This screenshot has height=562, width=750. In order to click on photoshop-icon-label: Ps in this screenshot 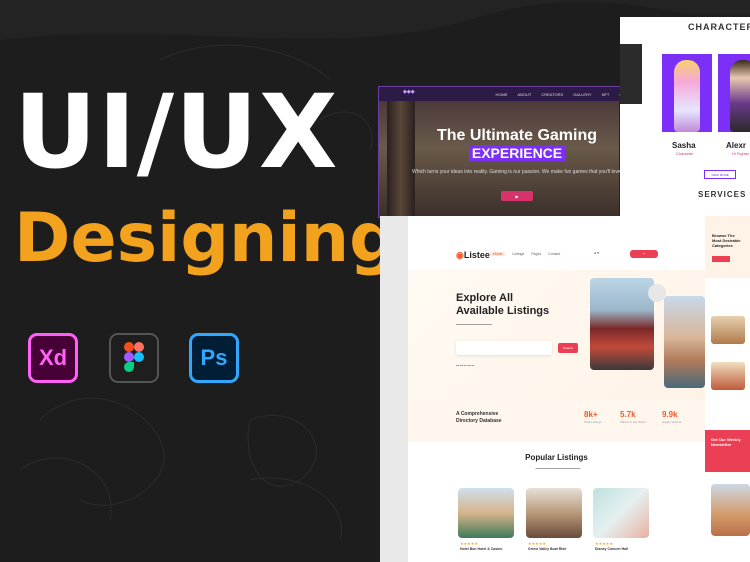, I will do `click(214, 357)`.